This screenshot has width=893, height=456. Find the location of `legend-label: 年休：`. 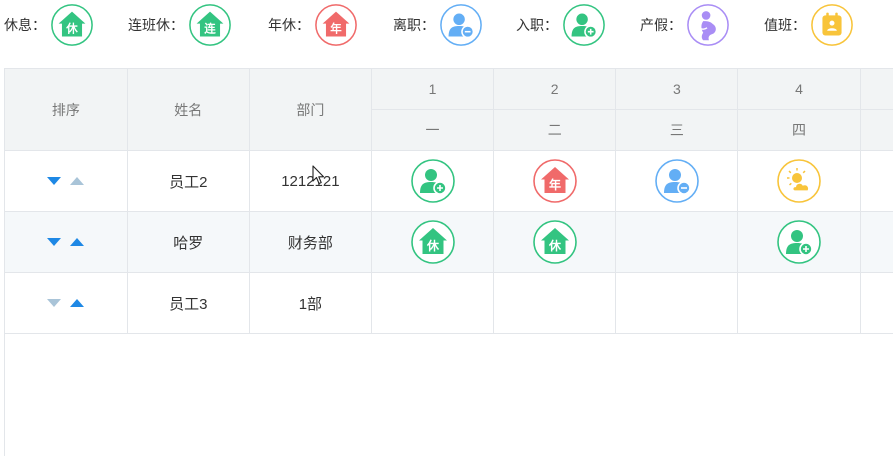

legend-label: 年休： is located at coordinates (289, 25).